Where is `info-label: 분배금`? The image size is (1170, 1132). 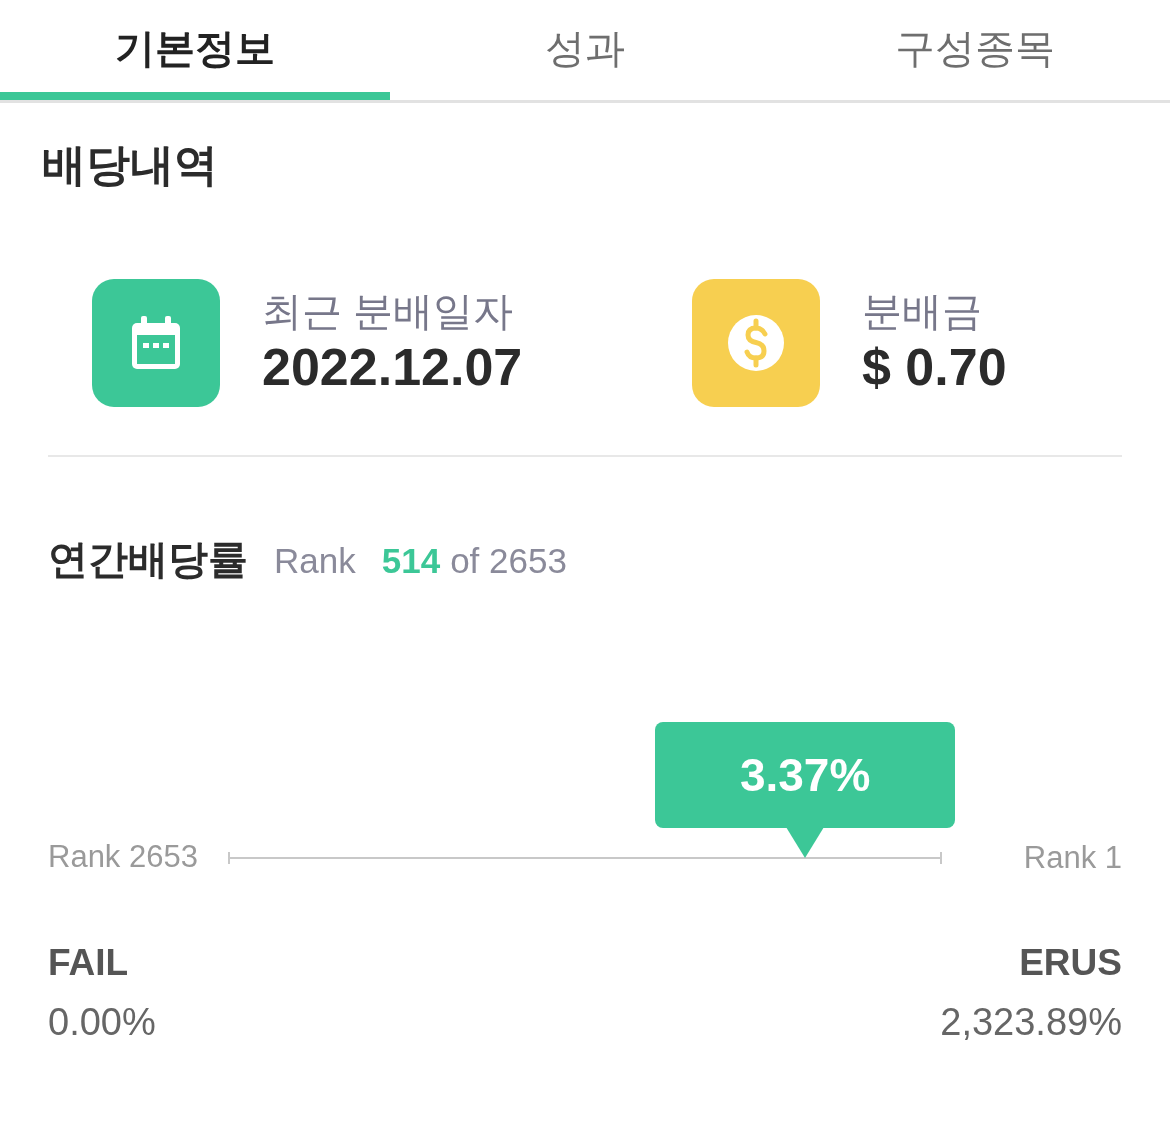 info-label: 분배금 is located at coordinates (922, 311).